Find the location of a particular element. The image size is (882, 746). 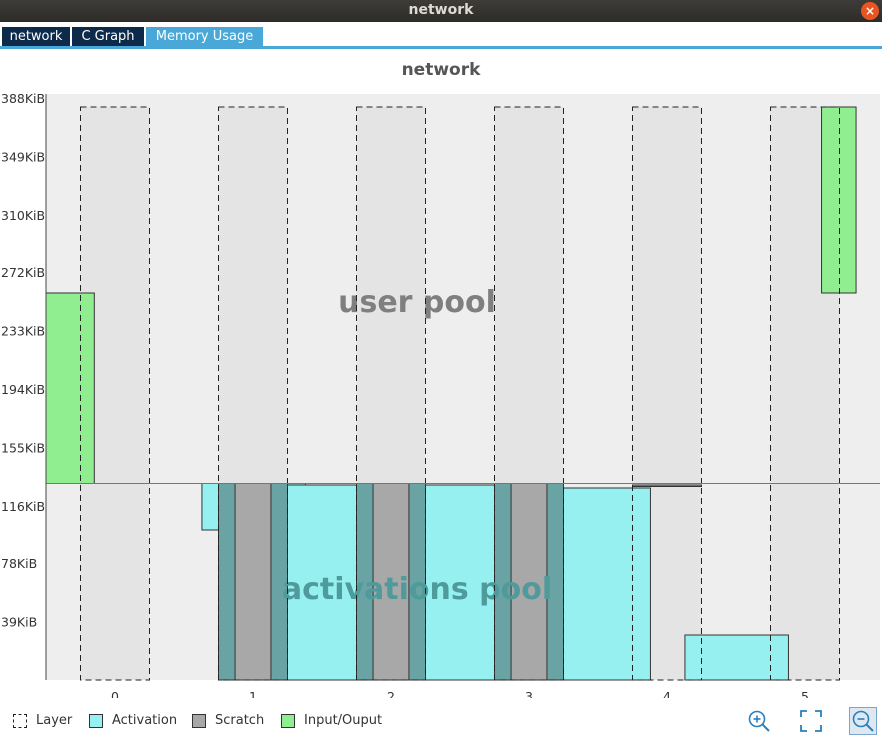

window-title: network is located at coordinates (441, 10).